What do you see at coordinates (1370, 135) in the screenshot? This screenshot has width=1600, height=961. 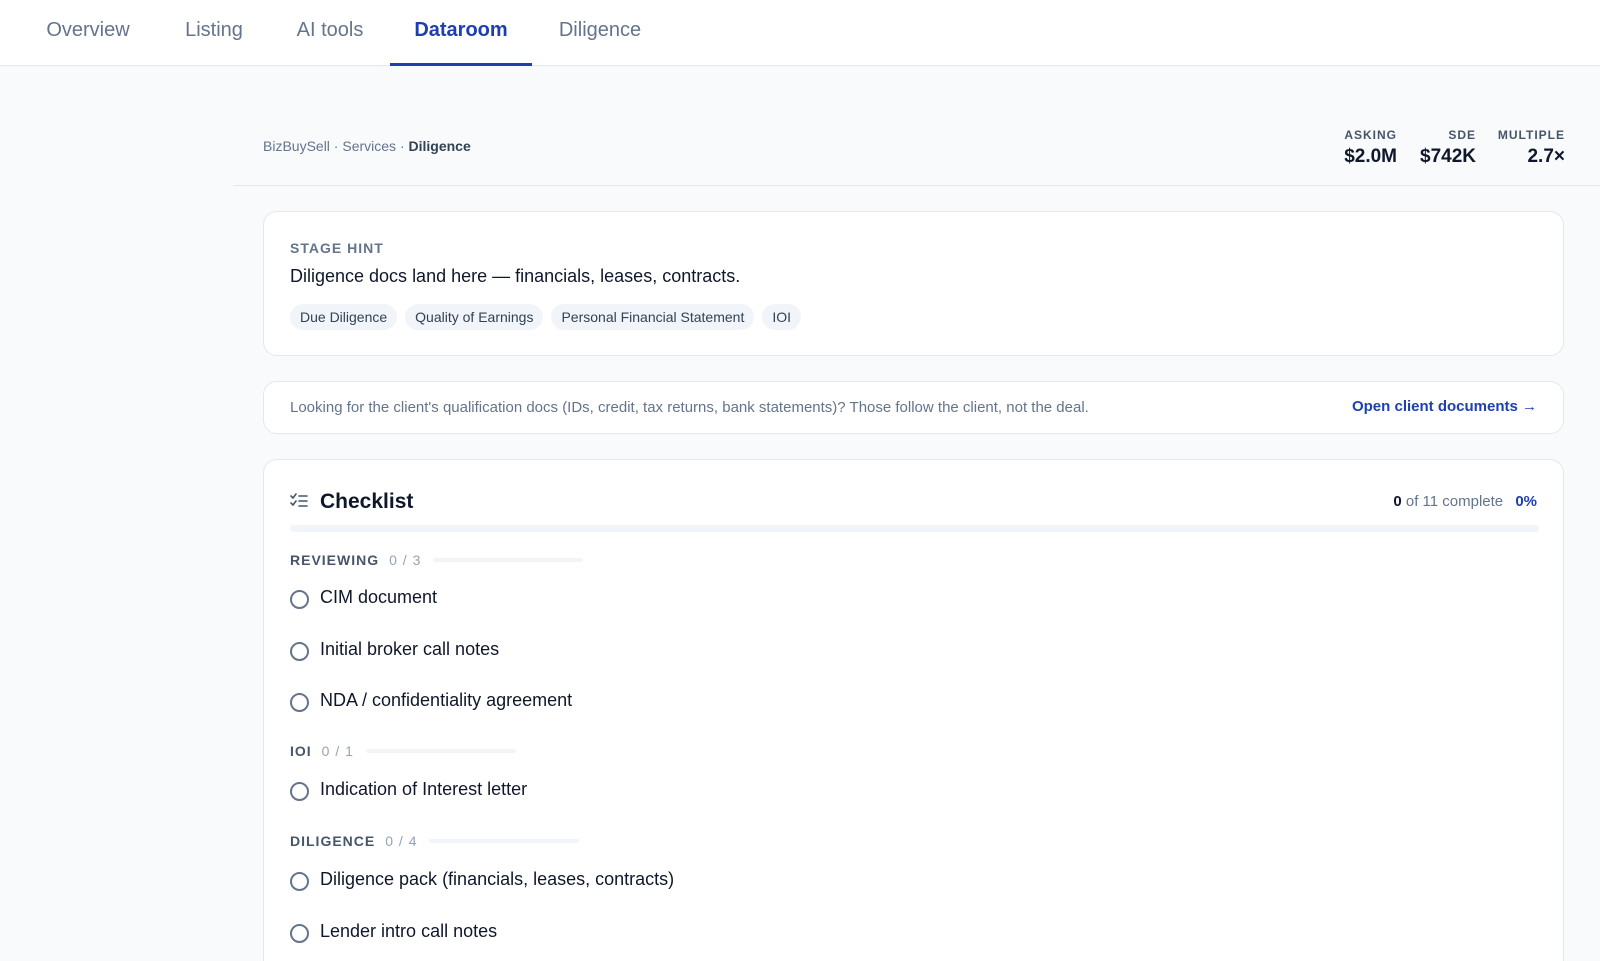 I see `metric-label: ASKING` at bounding box center [1370, 135].